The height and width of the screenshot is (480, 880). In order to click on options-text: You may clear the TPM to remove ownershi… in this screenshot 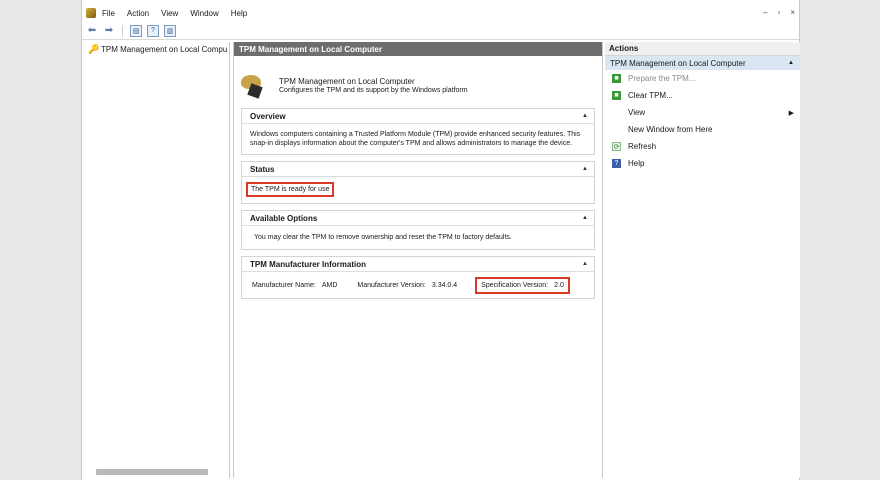, I will do `click(383, 237)`.